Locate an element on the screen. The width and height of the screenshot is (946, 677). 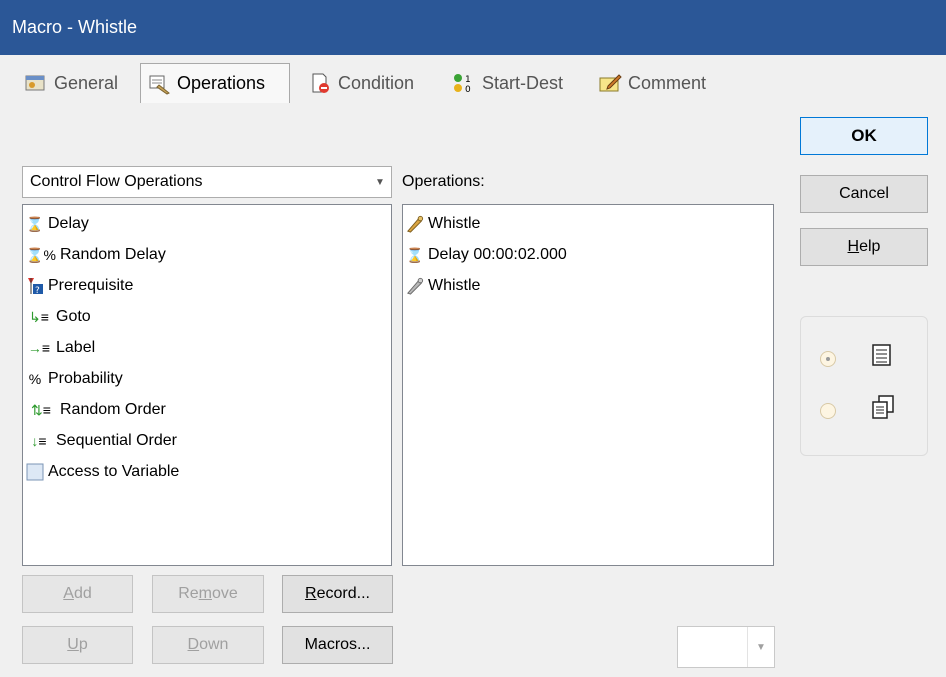
tab-general-label: General is located at coordinates (86, 82).